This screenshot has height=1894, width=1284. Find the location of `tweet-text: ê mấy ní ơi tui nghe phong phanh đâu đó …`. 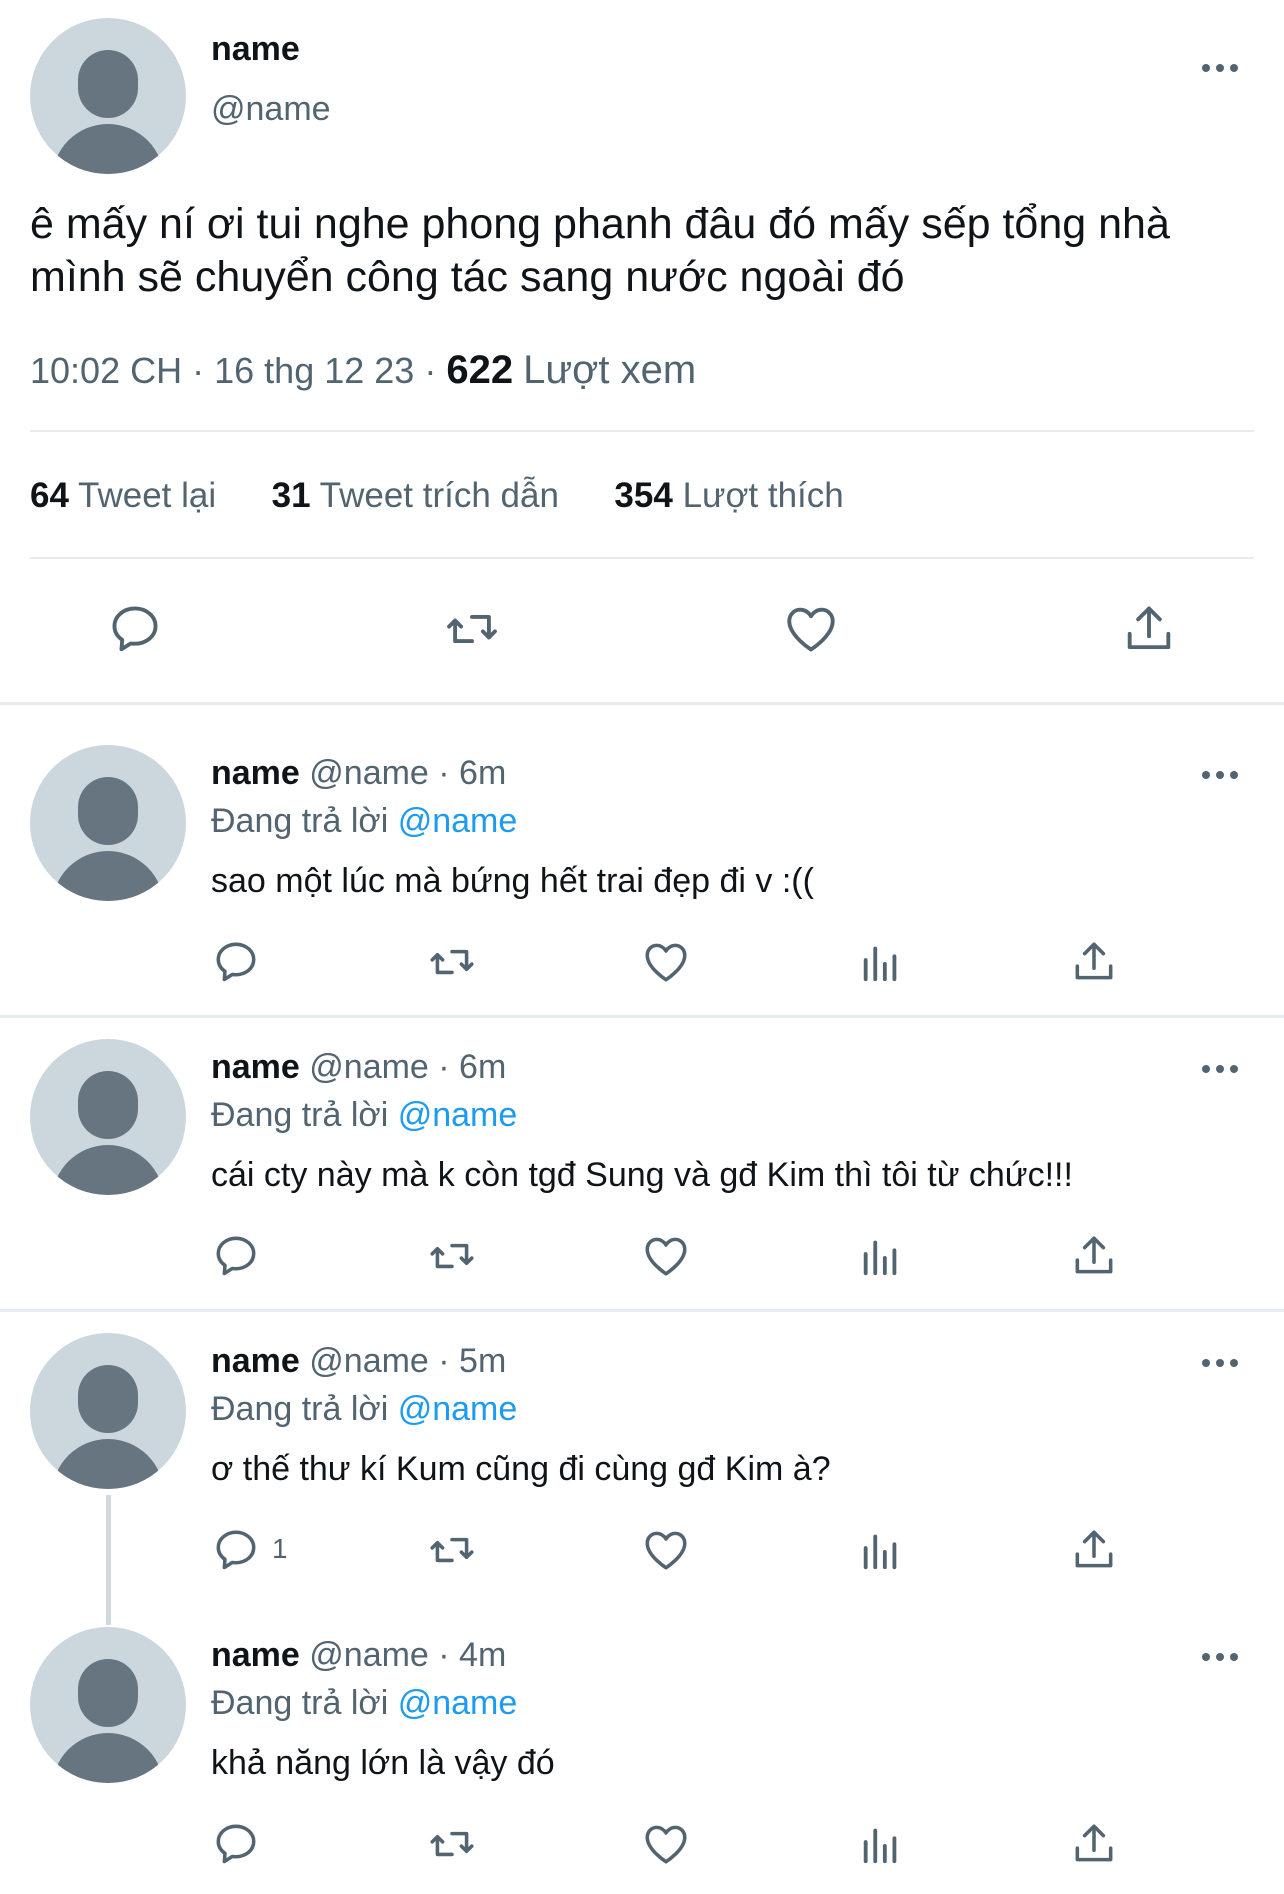

tweet-text: ê mấy ní ơi tui nghe phong phanh đâu đó … is located at coordinates (650, 251).